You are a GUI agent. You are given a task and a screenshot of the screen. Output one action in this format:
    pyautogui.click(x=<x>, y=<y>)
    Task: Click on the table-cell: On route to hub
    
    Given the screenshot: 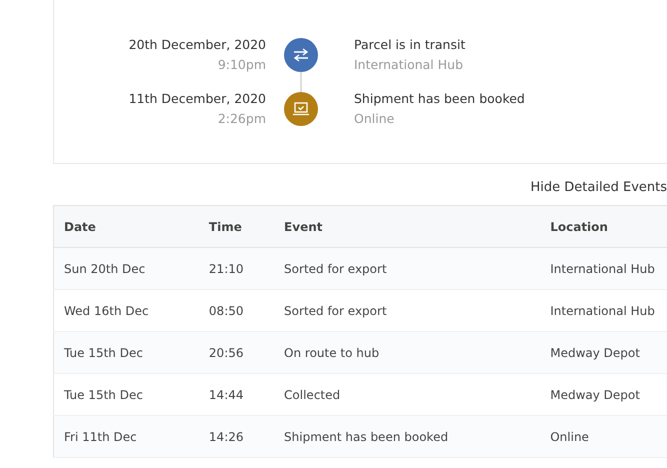 What is the action you would take?
    pyautogui.click(x=407, y=353)
    